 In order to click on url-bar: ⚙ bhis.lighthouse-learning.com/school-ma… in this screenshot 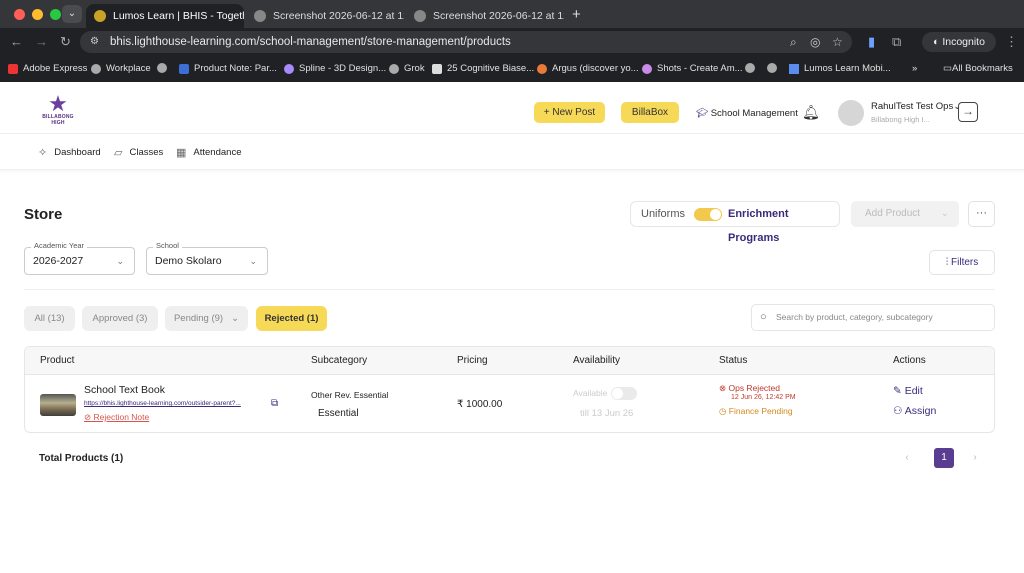, I will do `click(466, 42)`.